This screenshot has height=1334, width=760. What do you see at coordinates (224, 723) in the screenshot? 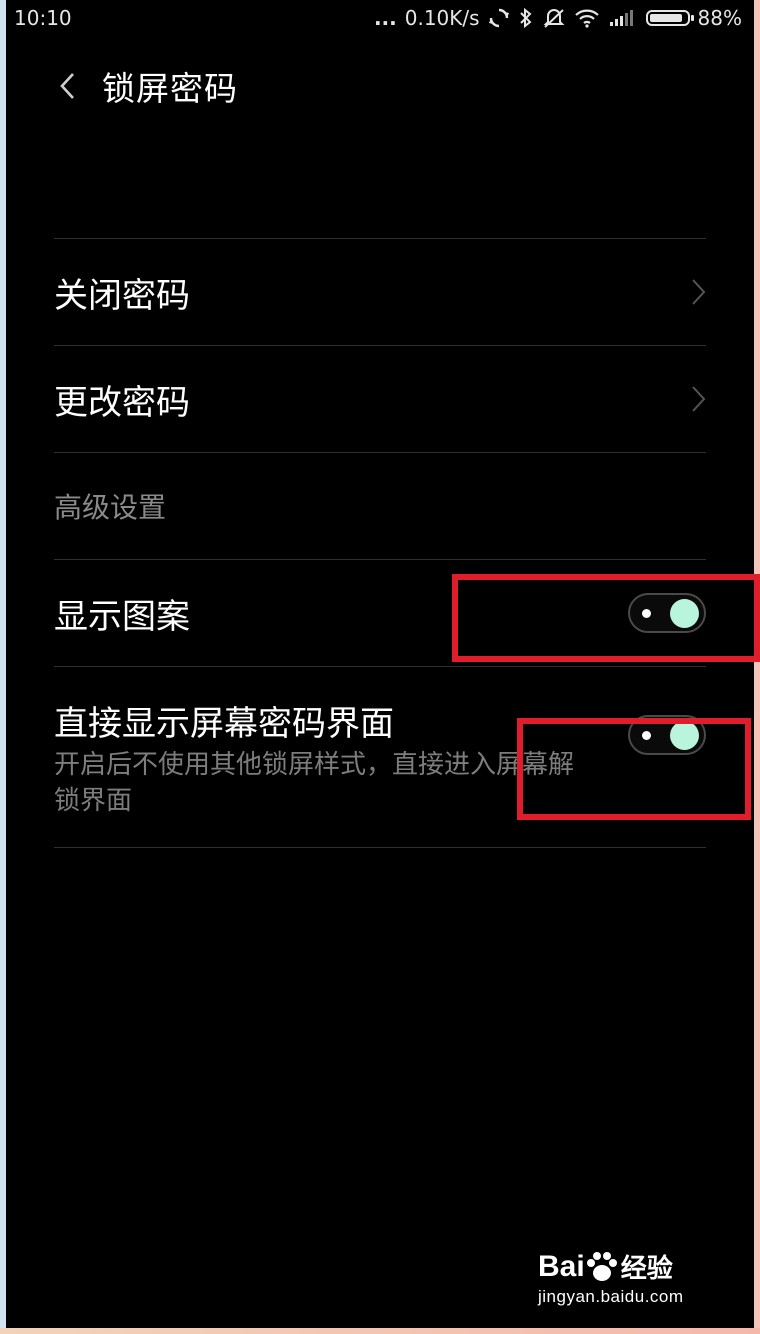
I see `direct-show-label: 直接显示屏幕密码界面` at bounding box center [224, 723].